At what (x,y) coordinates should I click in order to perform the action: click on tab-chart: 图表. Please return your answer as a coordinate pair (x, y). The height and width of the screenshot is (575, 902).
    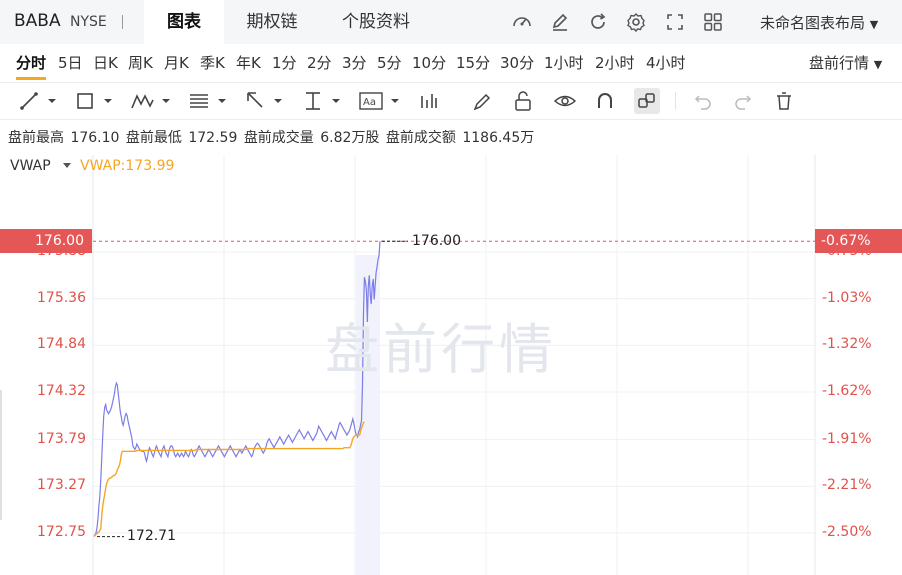
    Looking at the image, I should click on (184, 22).